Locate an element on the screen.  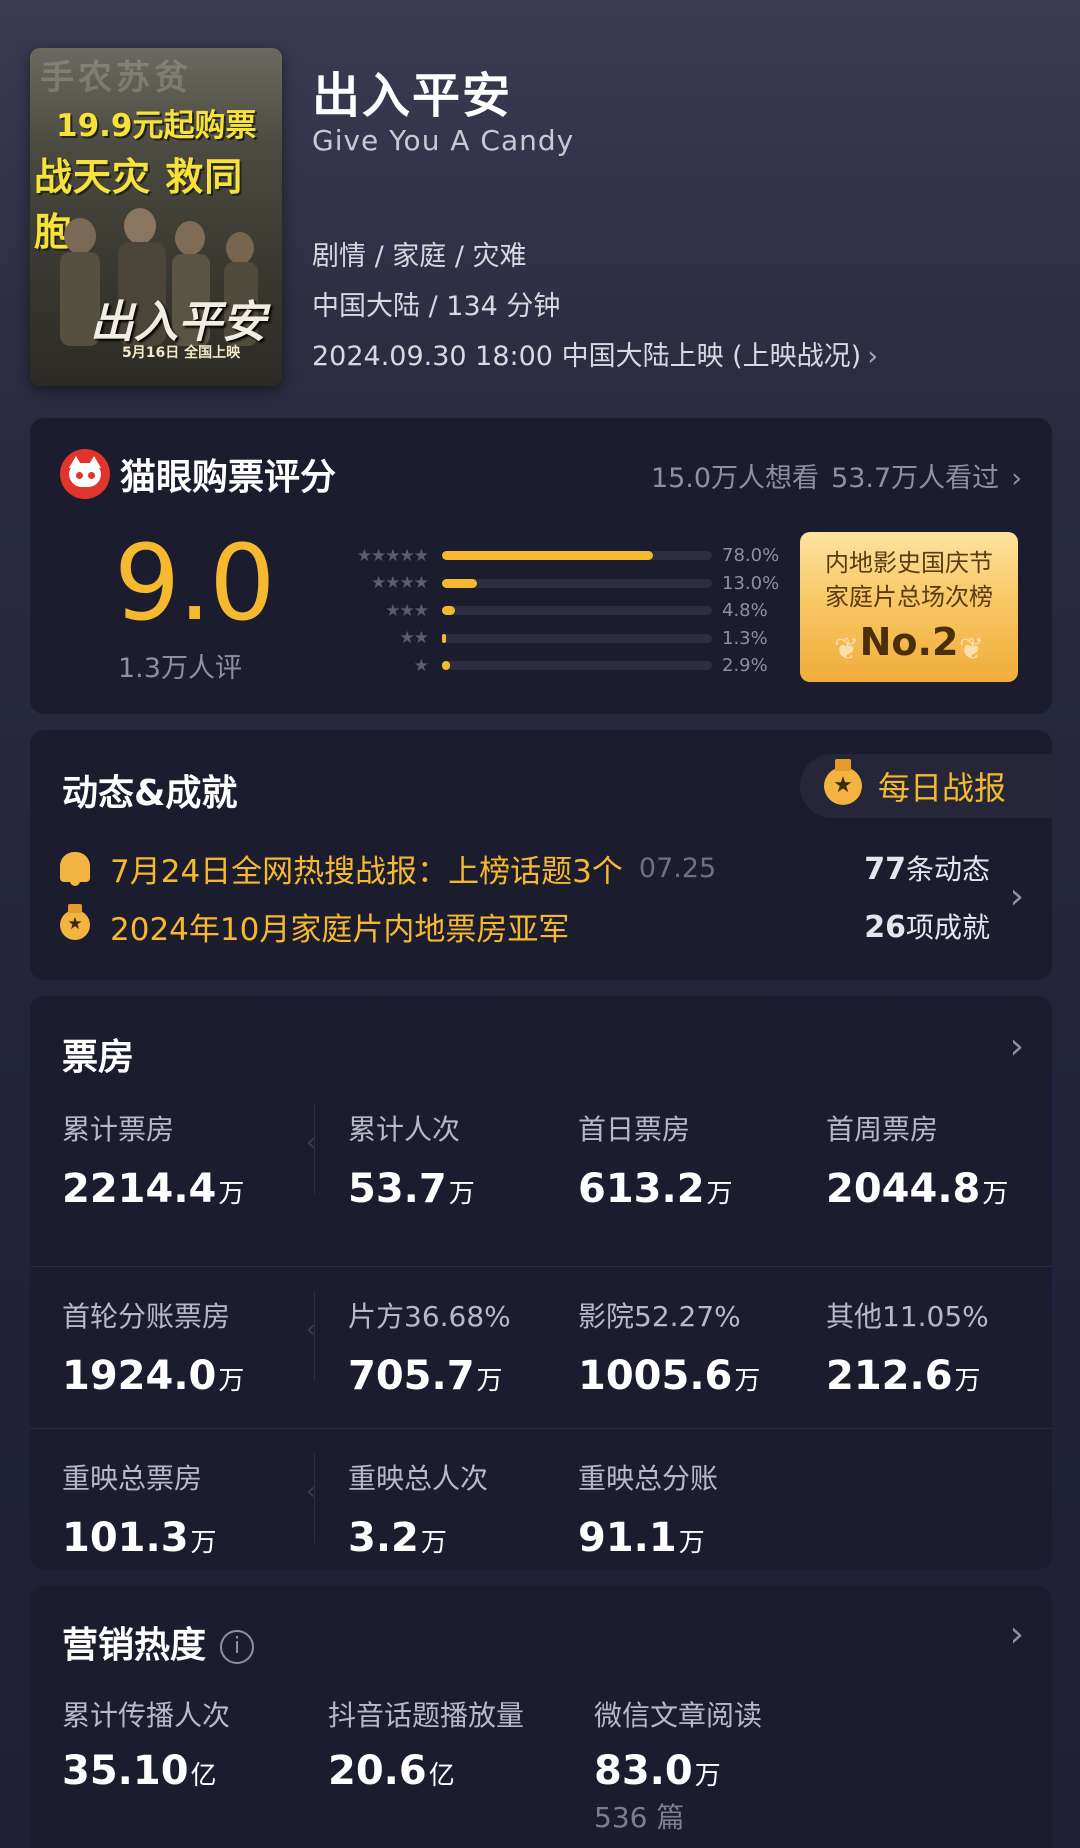
rating-score: 9.0 is located at coordinates (194, 583).